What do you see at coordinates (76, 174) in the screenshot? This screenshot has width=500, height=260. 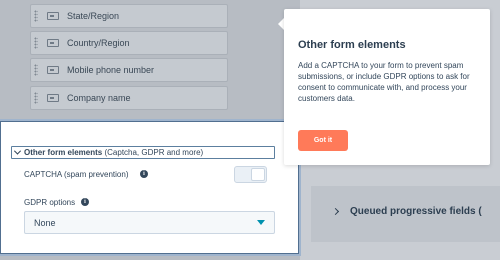 I see `captcha-label: CAPTCHA (spam prevention)` at bounding box center [76, 174].